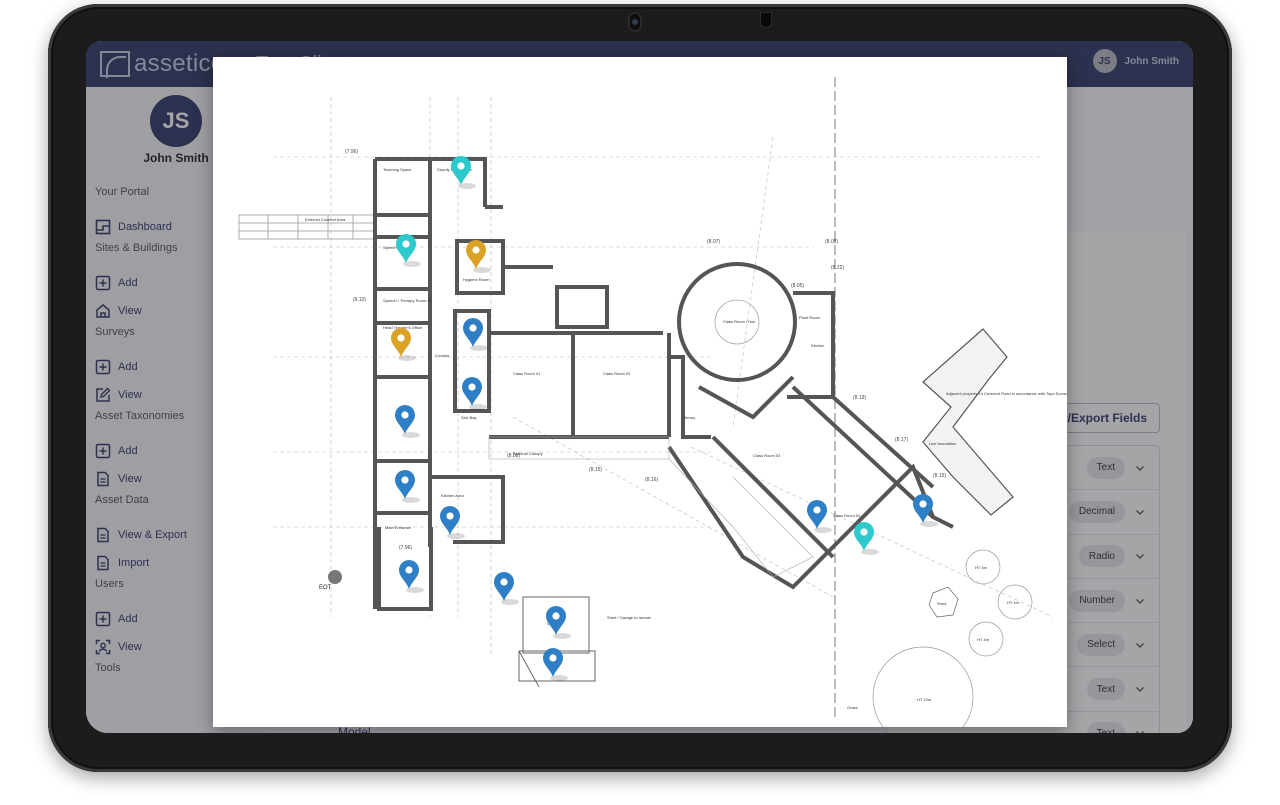  Describe the element at coordinates (469, 417) in the screenshot. I see `label: Sick Bay` at that location.